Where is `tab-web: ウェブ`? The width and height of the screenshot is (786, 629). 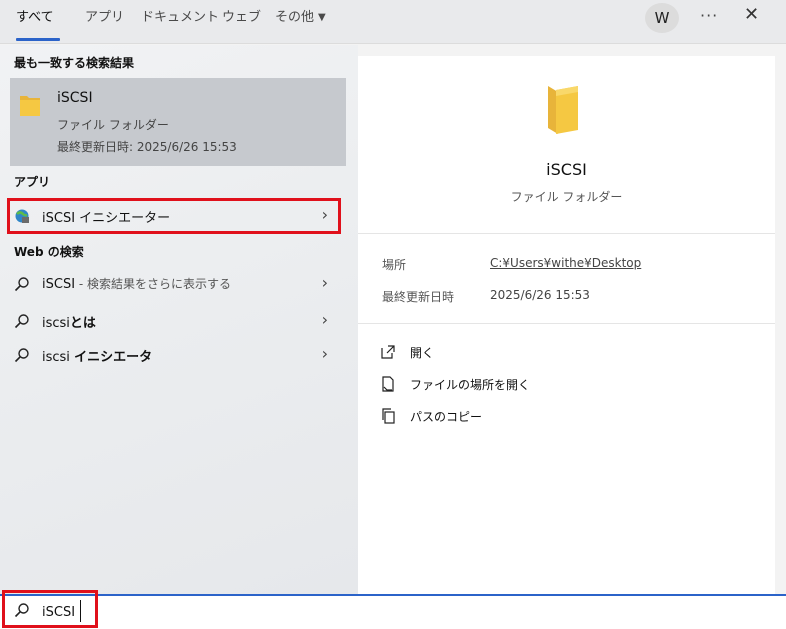 tab-web: ウェブ is located at coordinates (241, 20).